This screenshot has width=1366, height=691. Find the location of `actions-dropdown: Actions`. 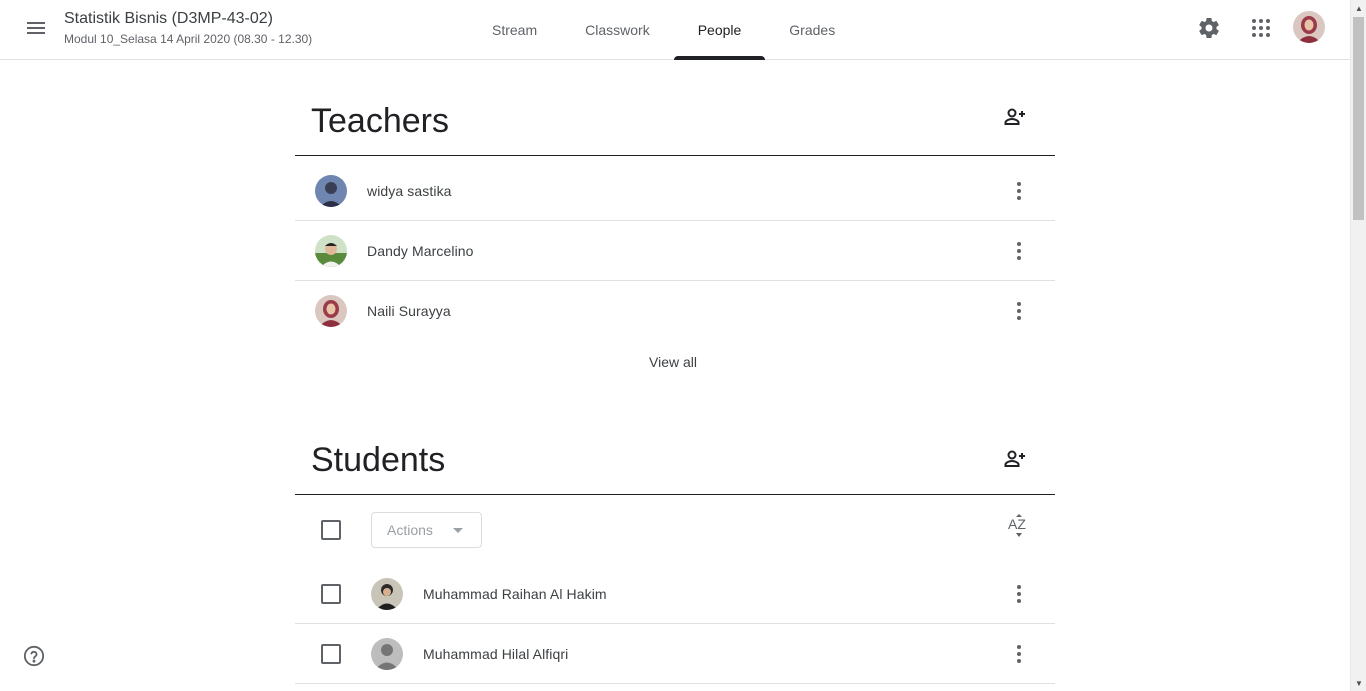

actions-dropdown: Actions is located at coordinates (426, 530).